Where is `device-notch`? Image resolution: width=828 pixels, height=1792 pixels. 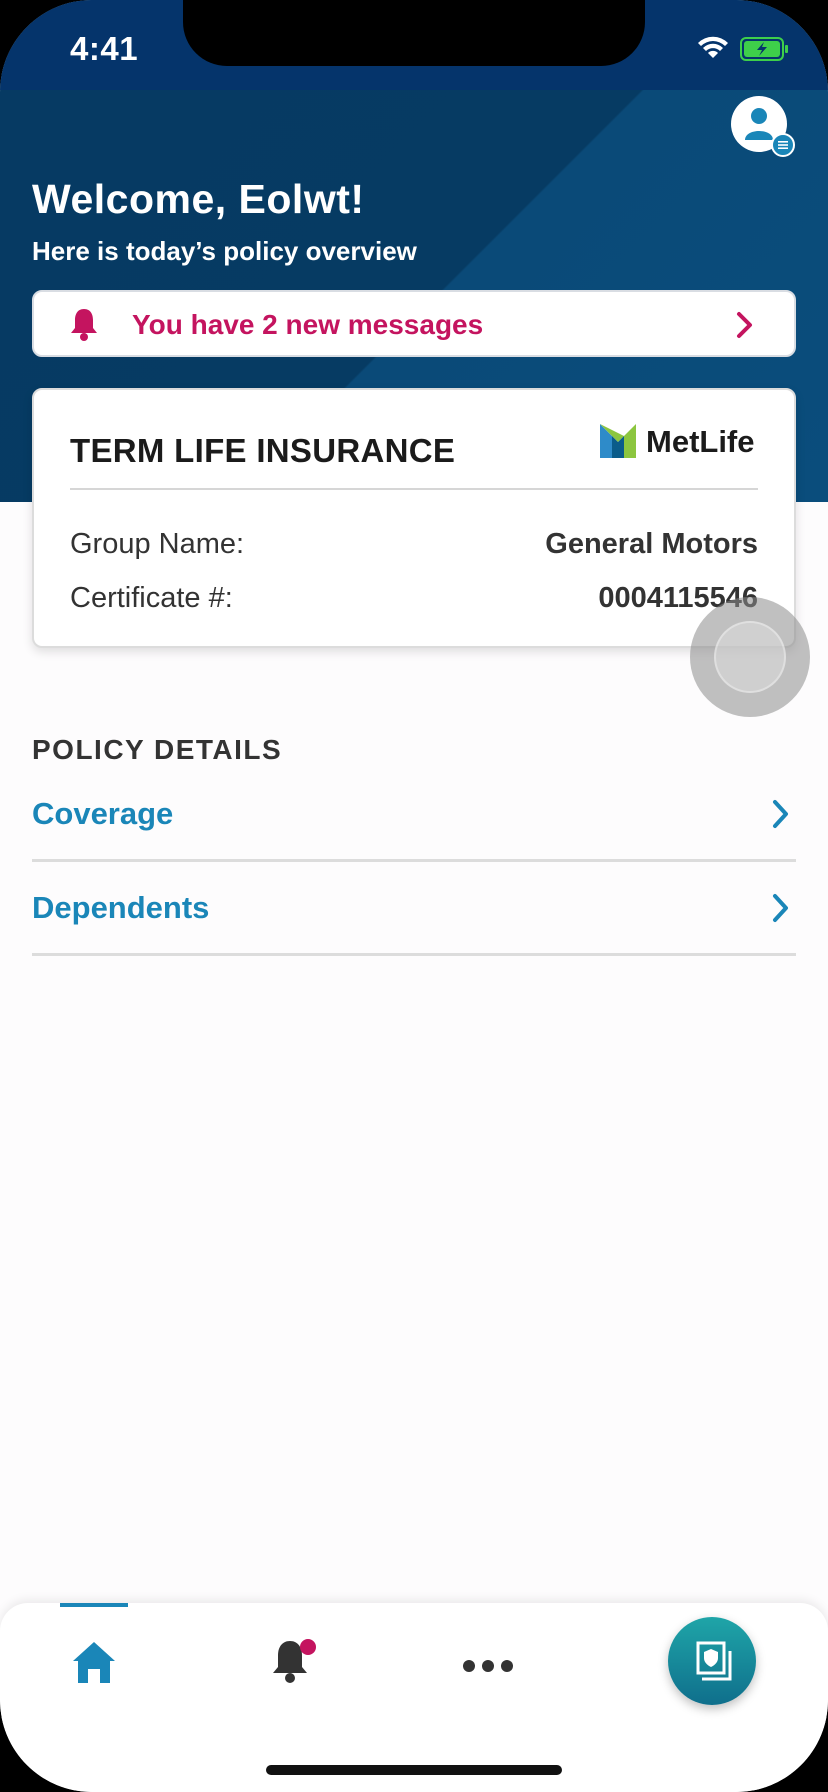
device-notch is located at coordinates (414, 33).